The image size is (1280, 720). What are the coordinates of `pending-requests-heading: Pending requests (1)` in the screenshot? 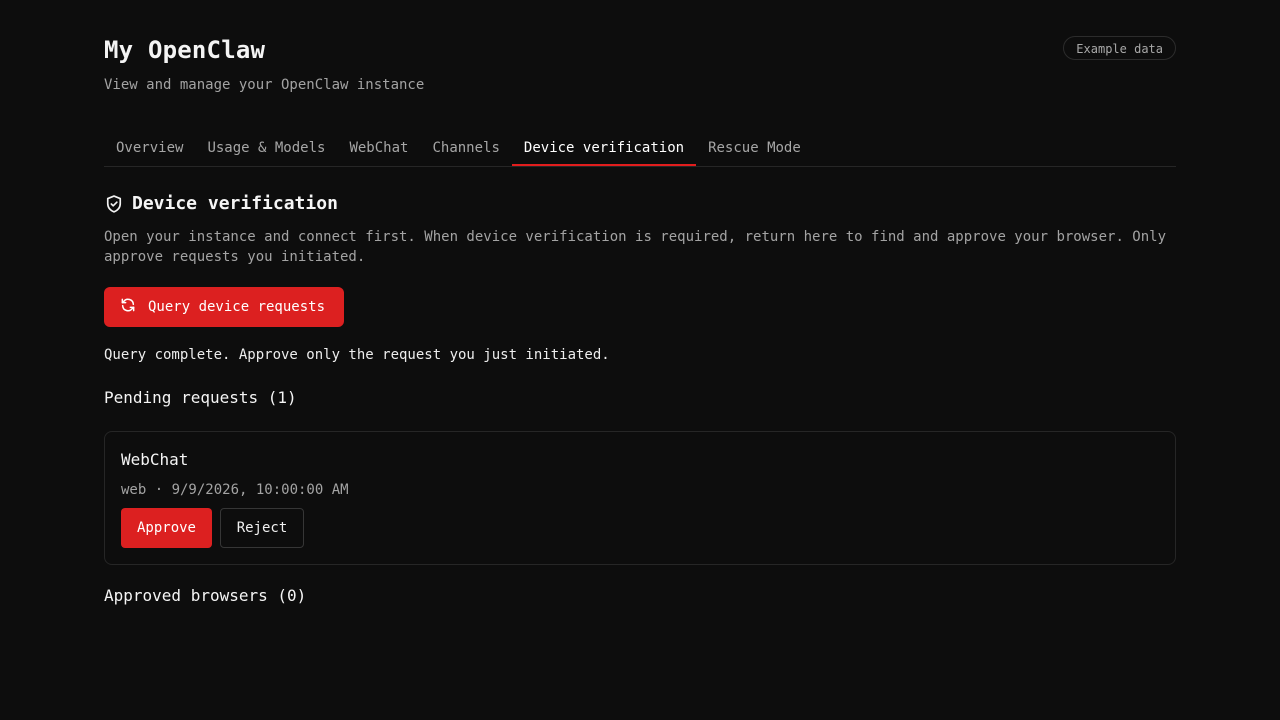 It's located at (200, 397).